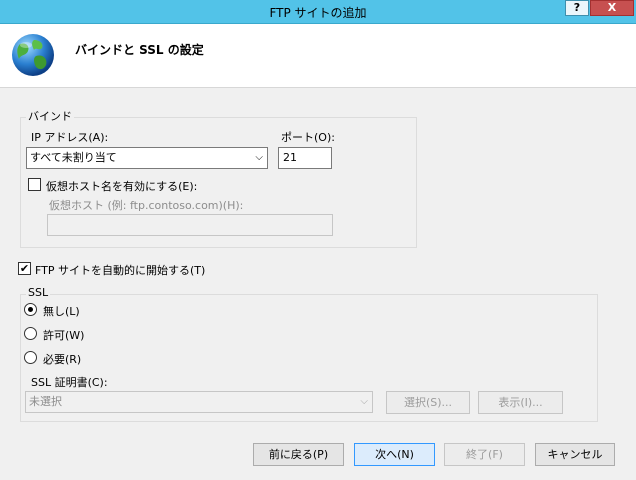 The width and height of the screenshot is (636, 480). I want to click on window-title: FTP サイトの追加, so click(318, 13).